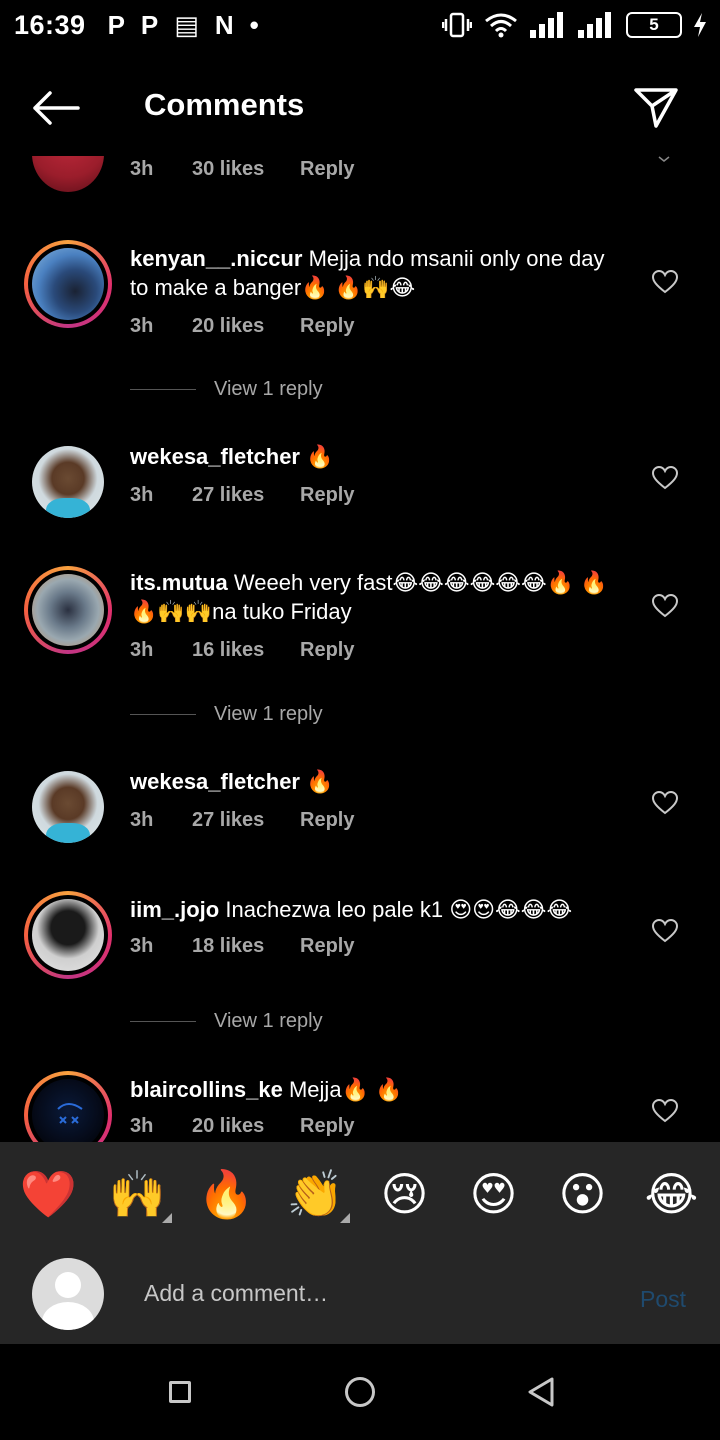 Image resolution: width=720 pixels, height=1440 pixels. I want to click on page-title: Comments, so click(224, 104).